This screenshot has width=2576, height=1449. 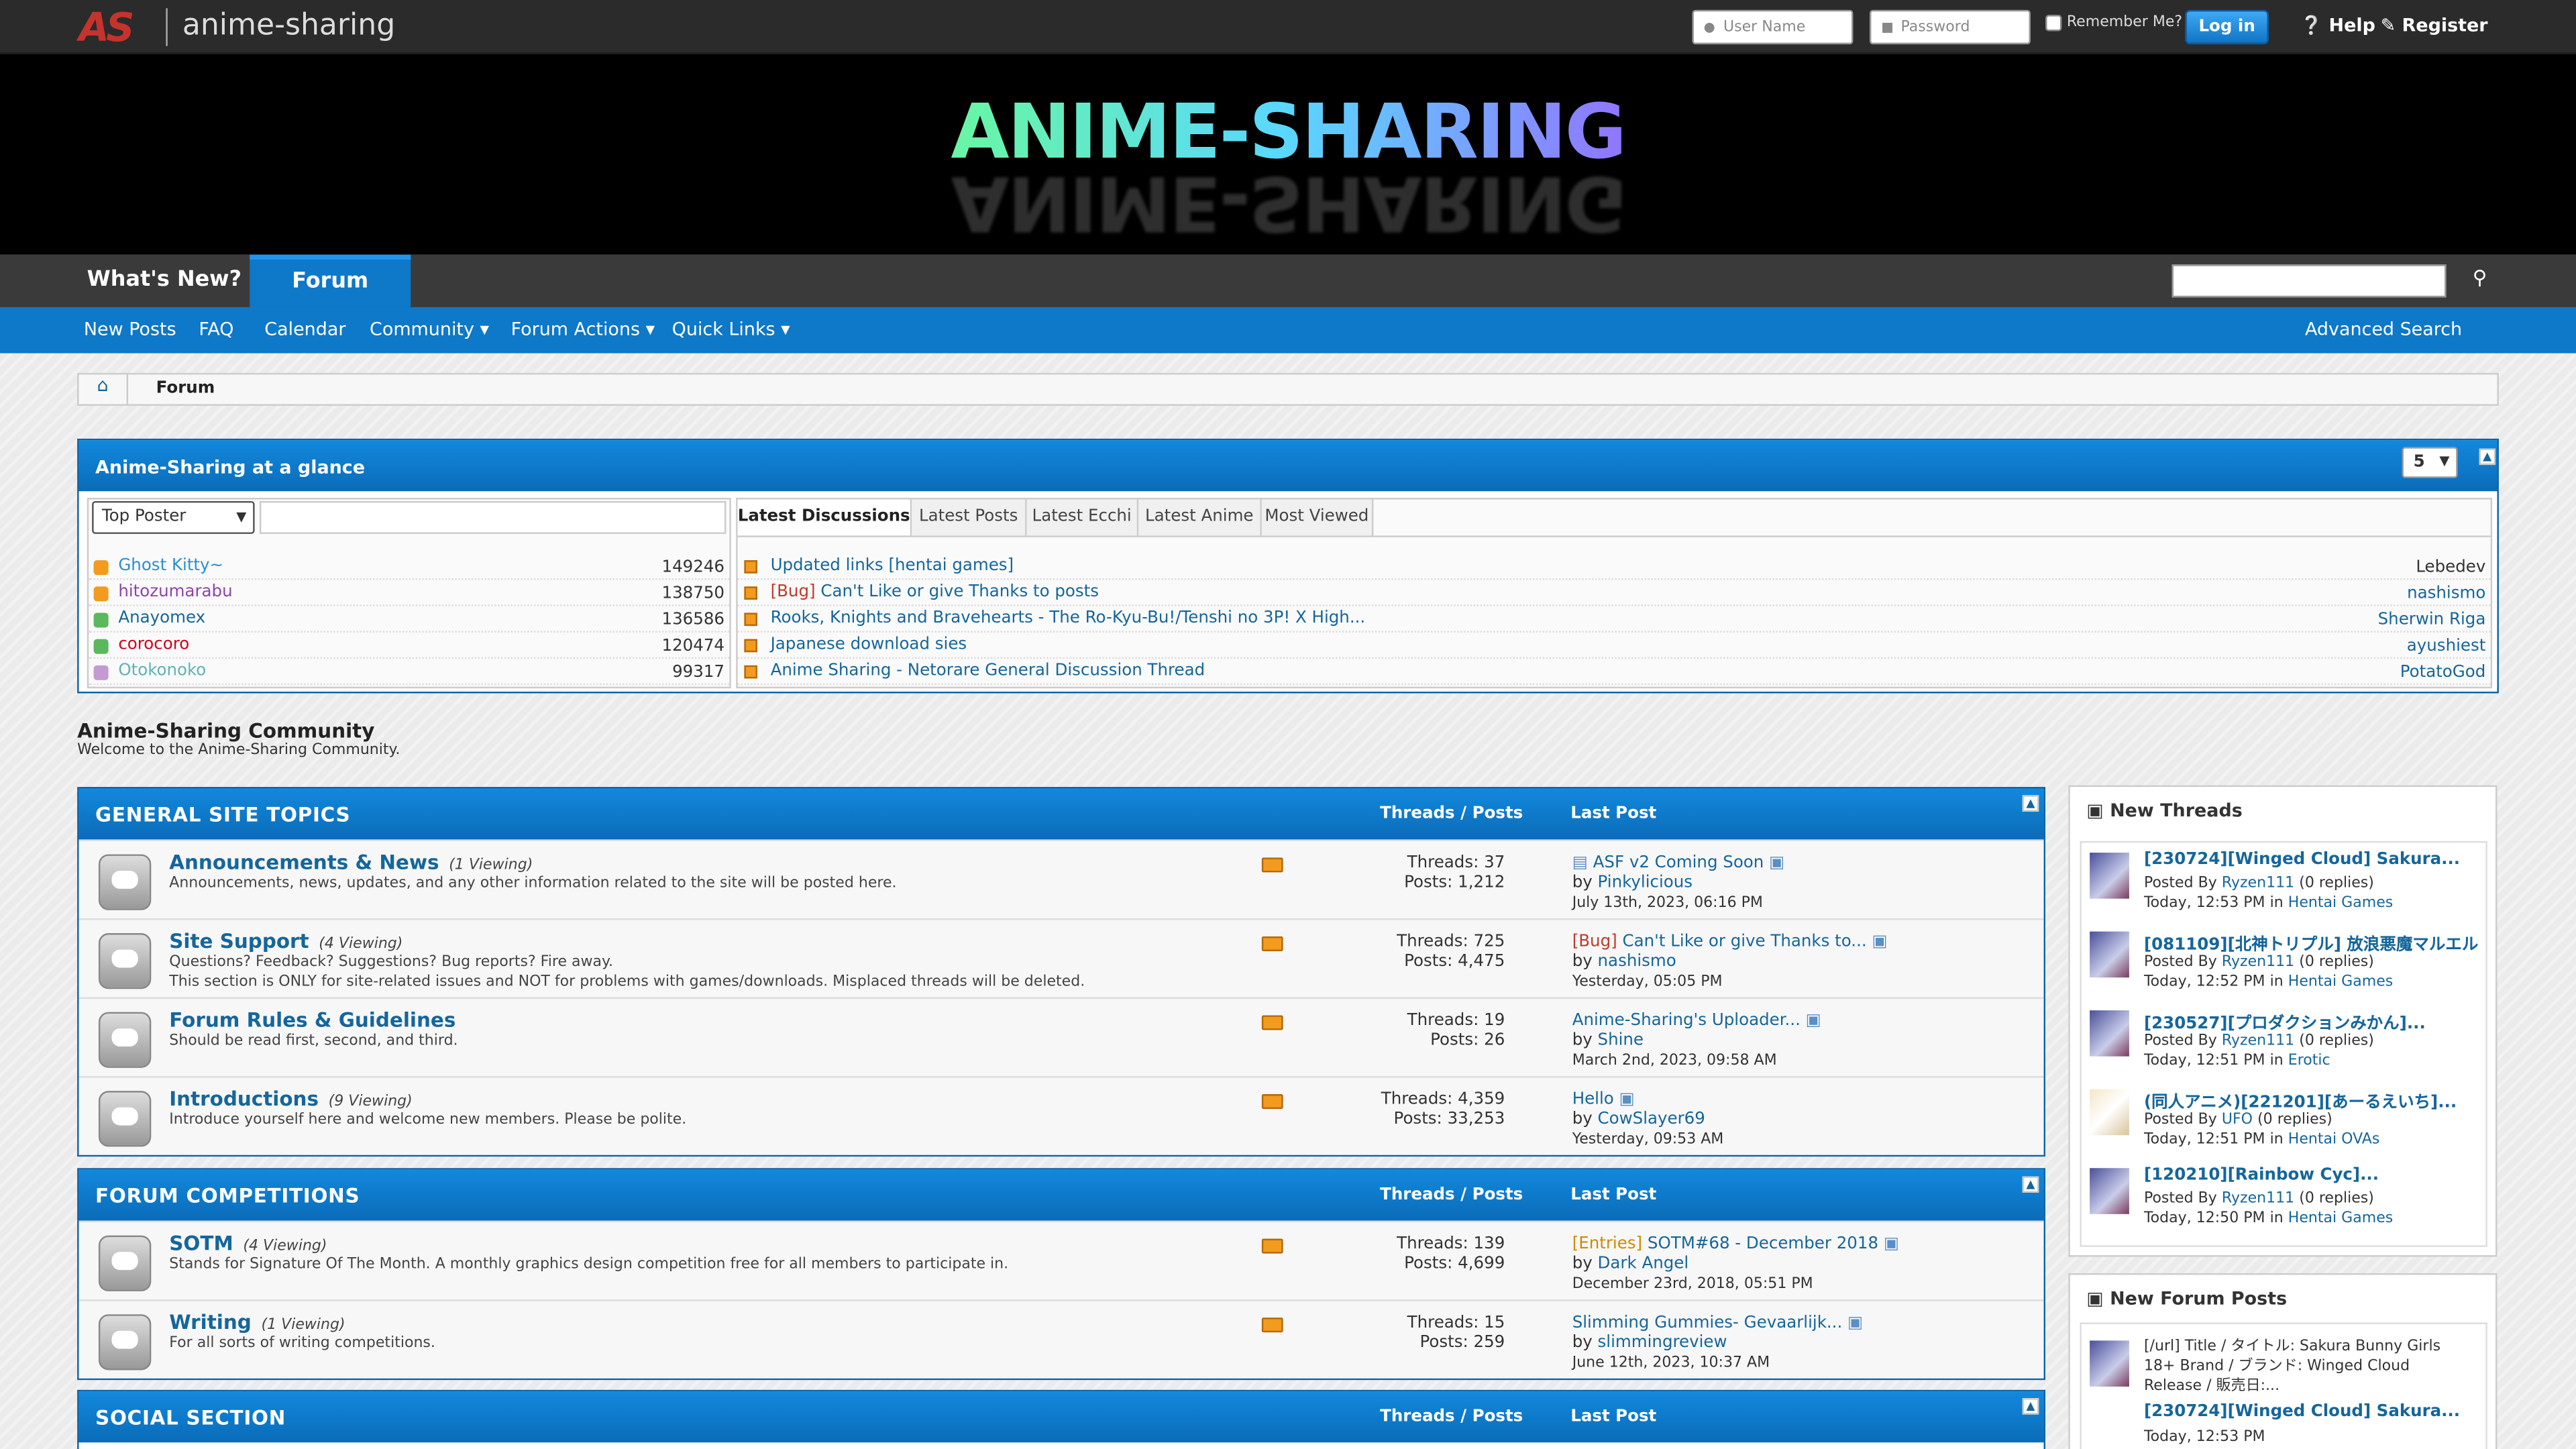 What do you see at coordinates (1637, 962) in the screenshot?
I see `last-post-user: nashismo` at bounding box center [1637, 962].